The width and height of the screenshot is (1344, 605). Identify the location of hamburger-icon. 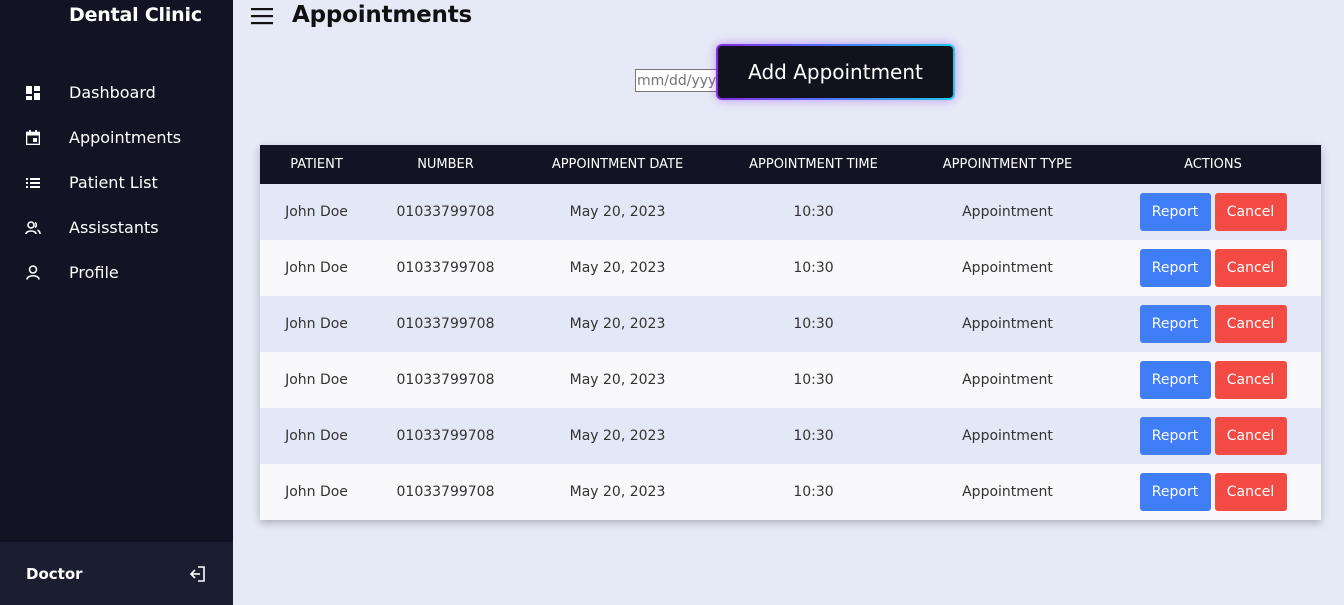
(262, 16).